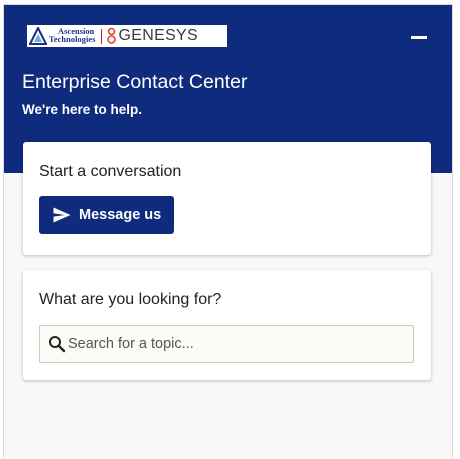  I want to click on search-box, so click(226, 344).